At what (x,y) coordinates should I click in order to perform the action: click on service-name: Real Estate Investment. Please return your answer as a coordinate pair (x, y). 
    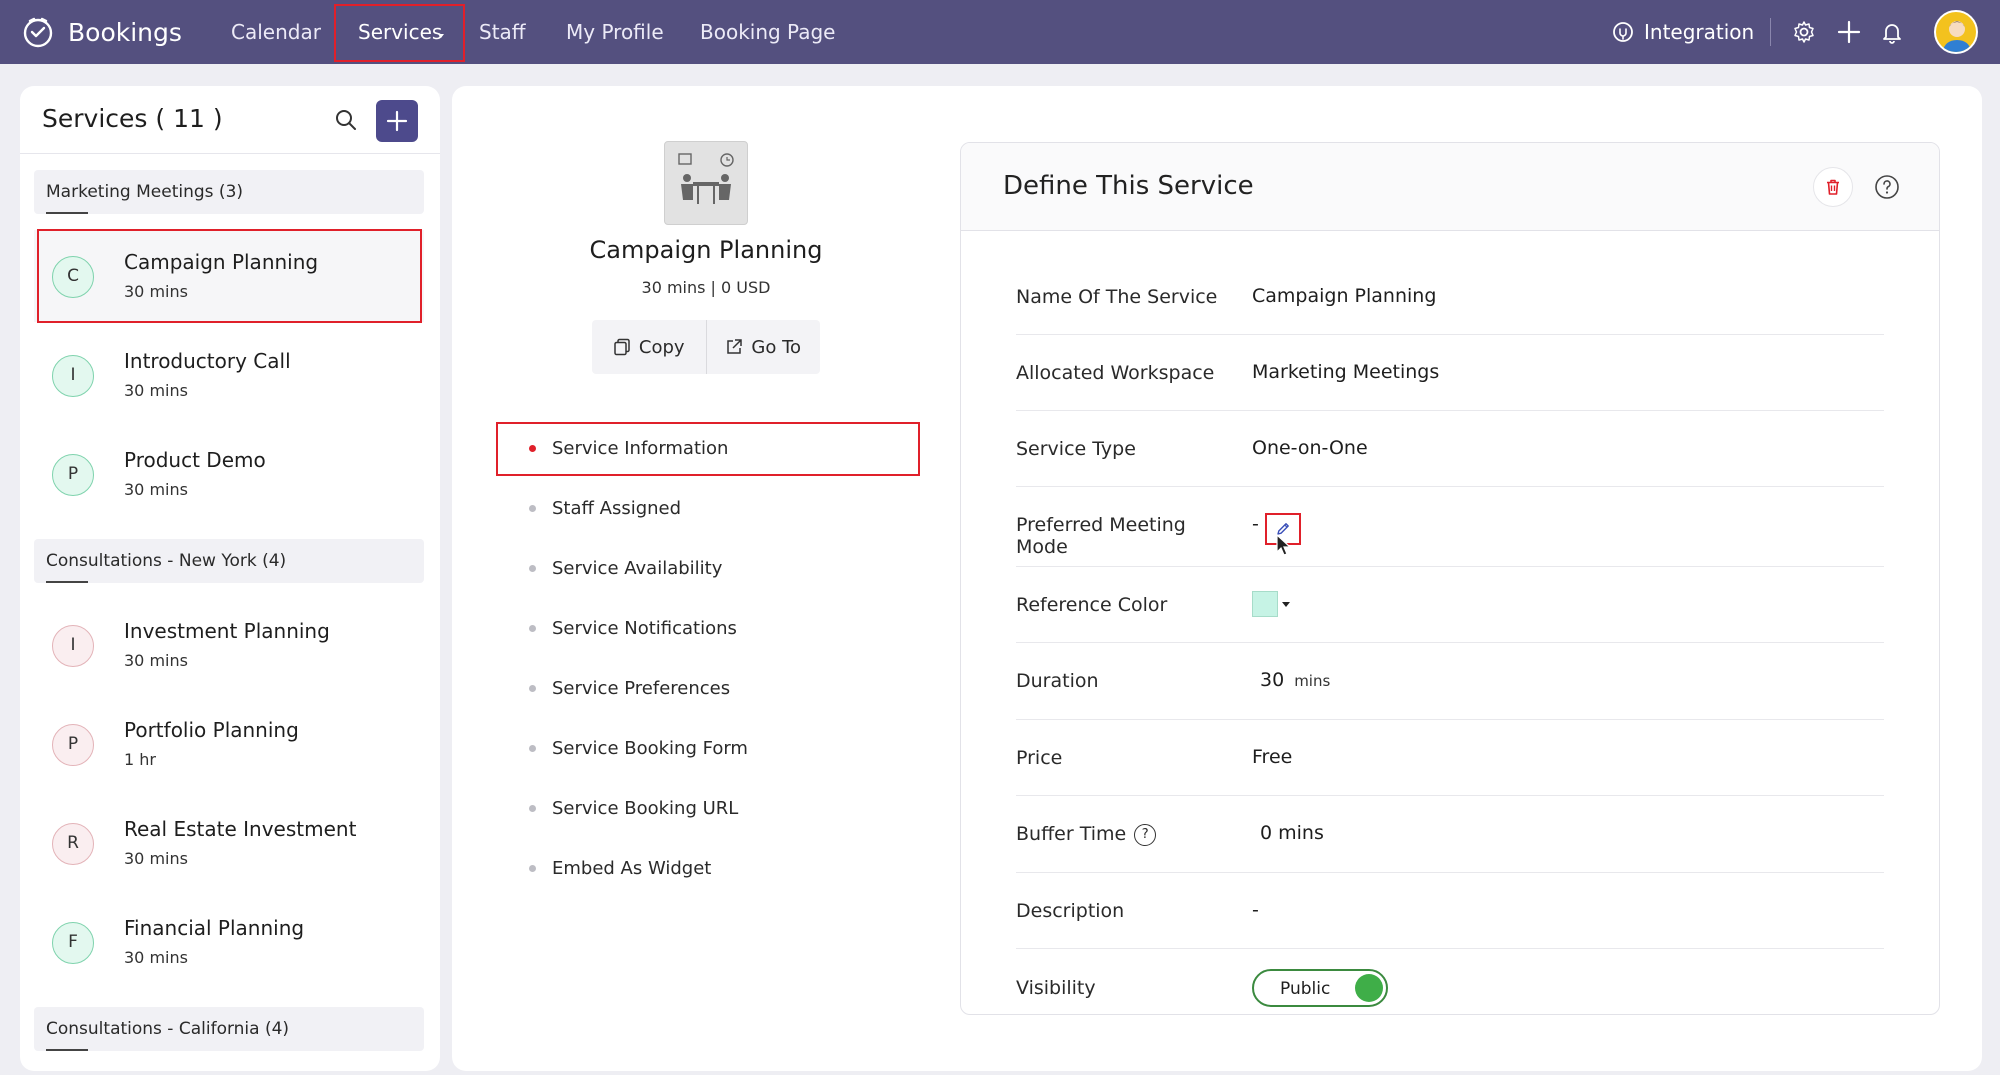
    Looking at the image, I should click on (240, 829).